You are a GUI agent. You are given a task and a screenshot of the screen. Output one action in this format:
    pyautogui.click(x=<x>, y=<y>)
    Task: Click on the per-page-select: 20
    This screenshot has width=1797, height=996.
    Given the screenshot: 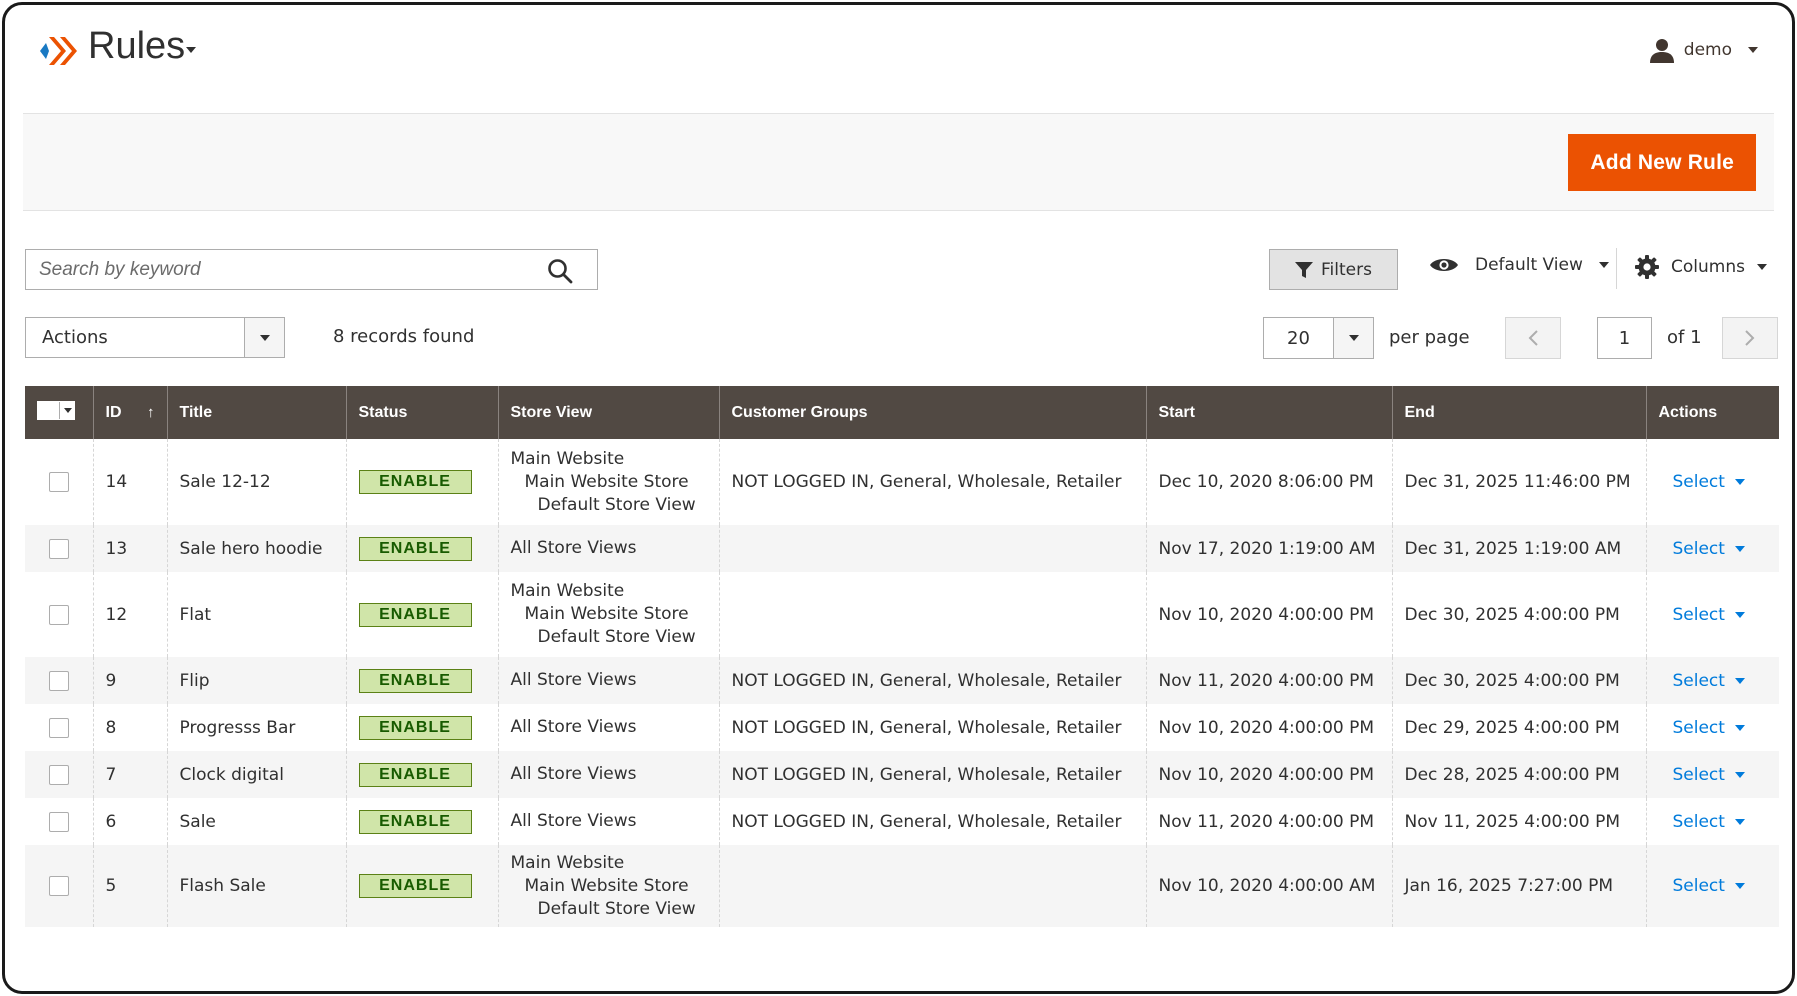 What is the action you would take?
    pyautogui.click(x=1318, y=338)
    